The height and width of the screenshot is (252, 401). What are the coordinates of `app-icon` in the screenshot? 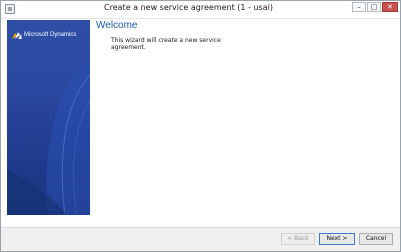 It's located at (10, 9).